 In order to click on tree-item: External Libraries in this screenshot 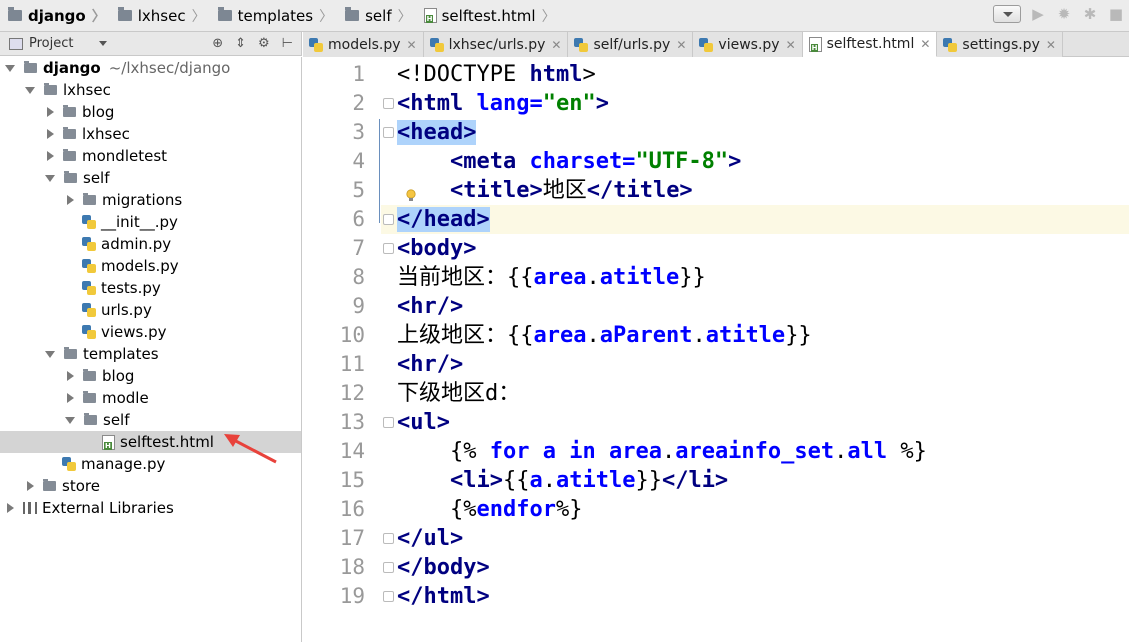, I will do `click(150, 508)`.